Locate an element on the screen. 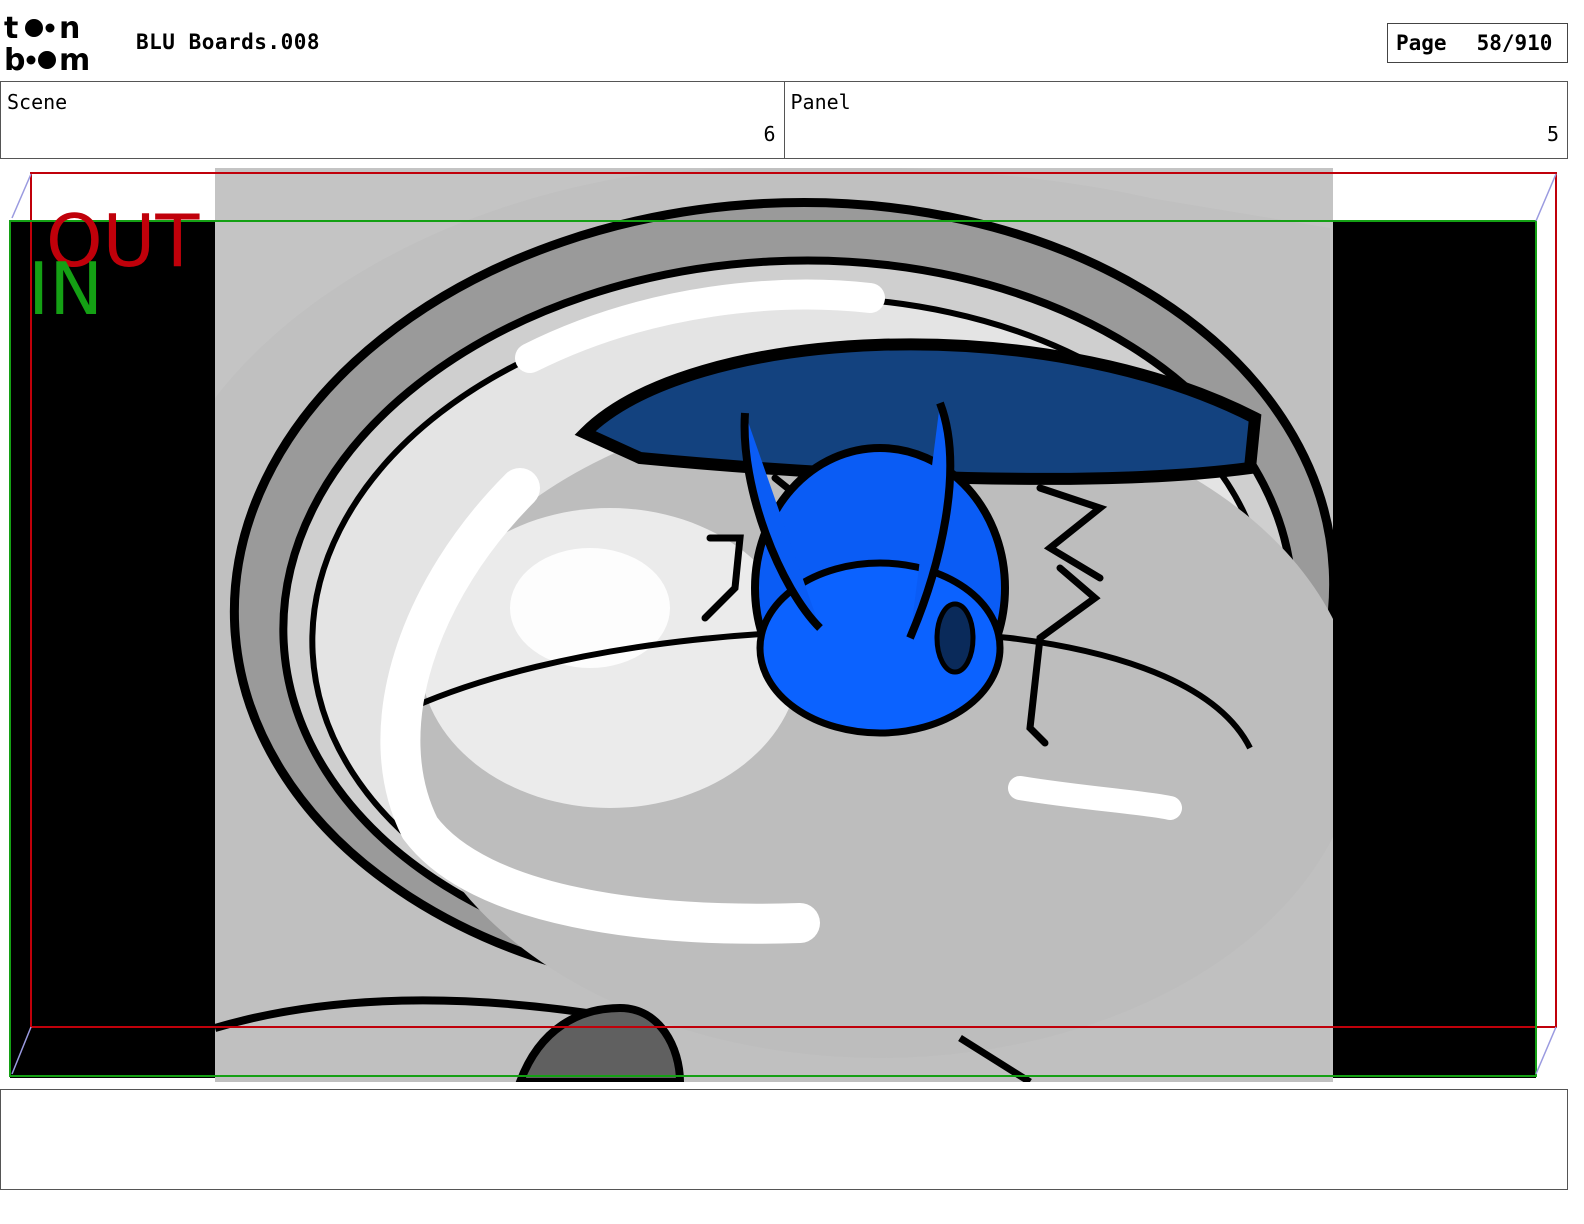  page-label: Page is located at coordinates (1421, 43).